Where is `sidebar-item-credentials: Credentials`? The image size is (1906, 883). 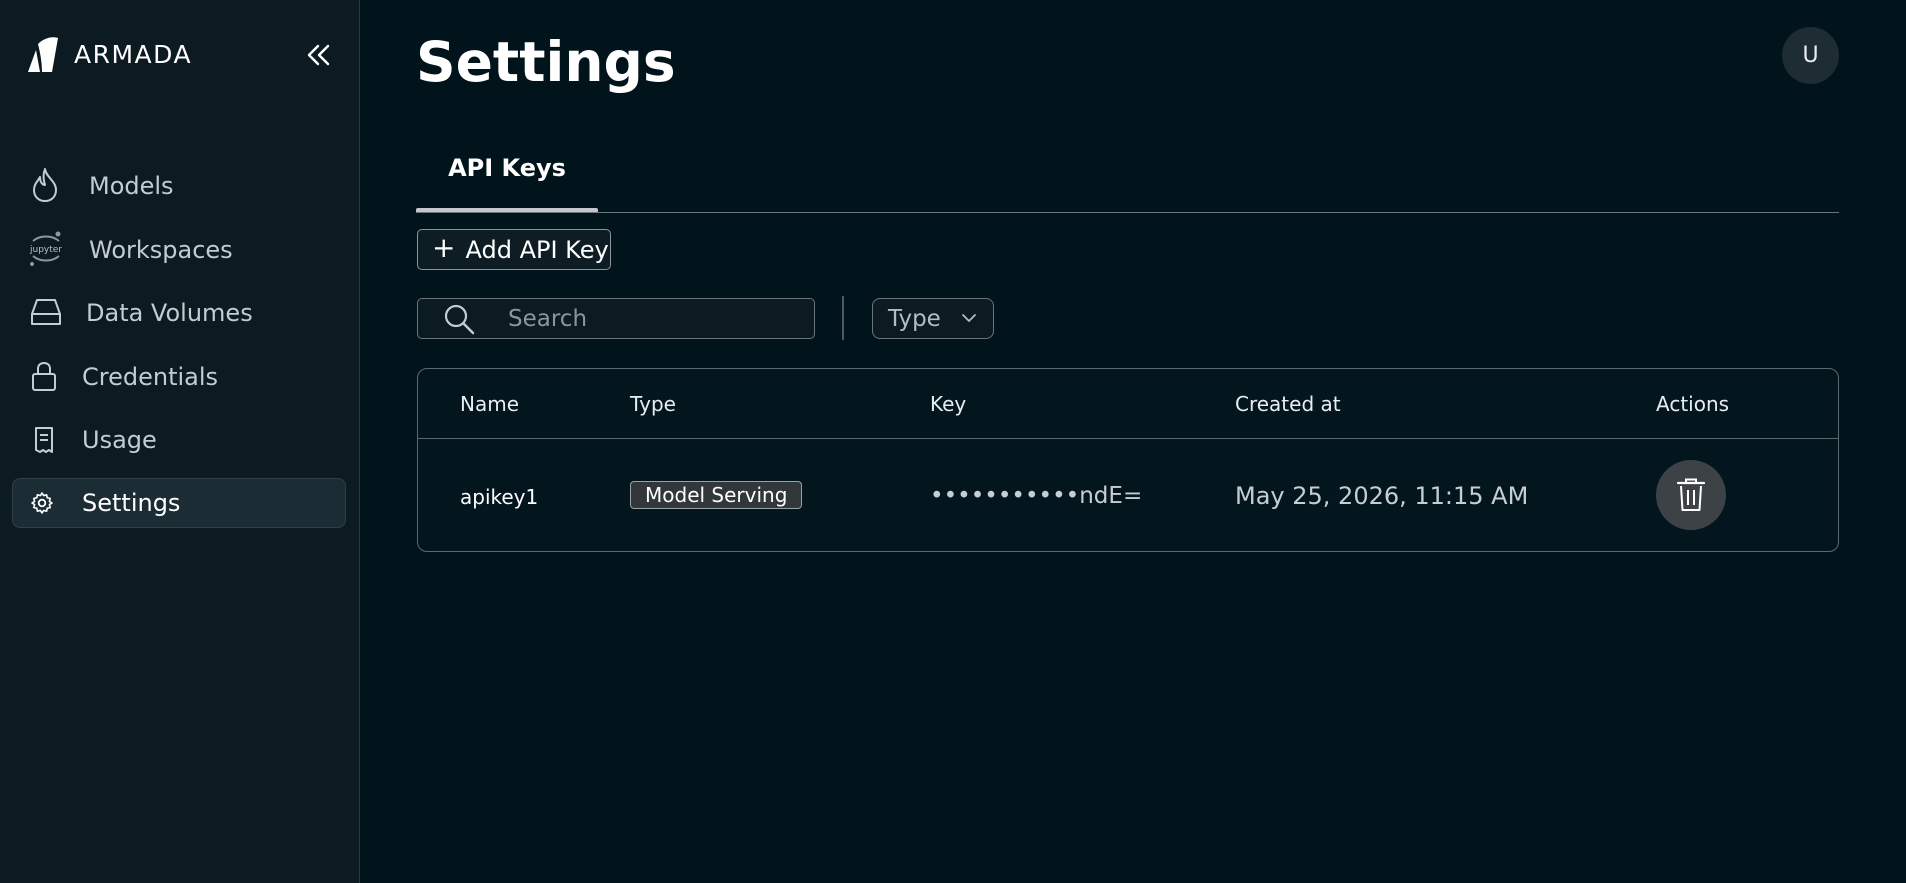
sidebar-item-credentials: Credentials is located at coordinates (179, 377).